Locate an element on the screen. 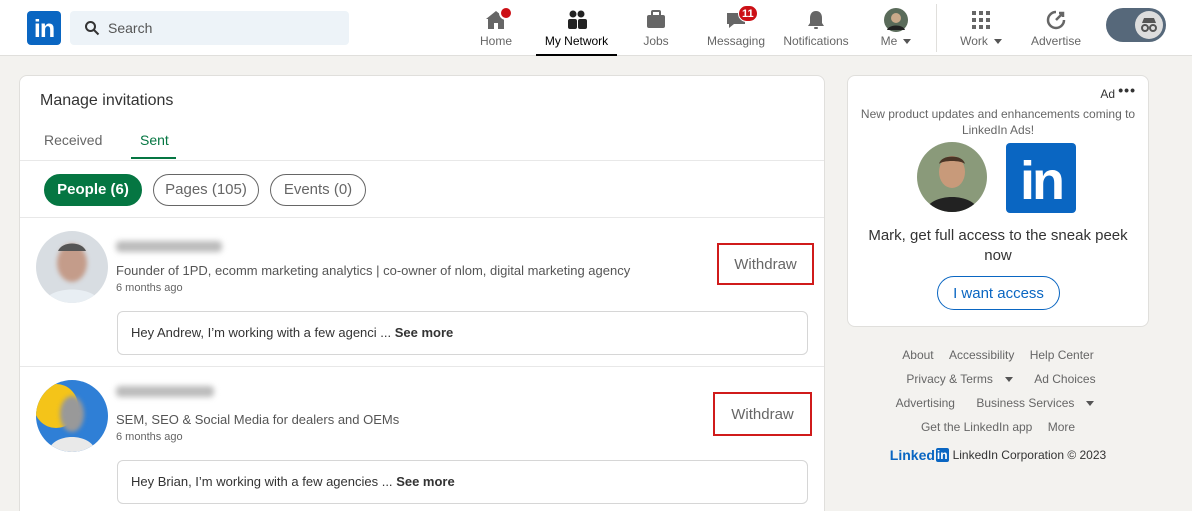 The width and height of the screenshot is (1192, 511). nav-home: Home is located at coordinates (496, 28).